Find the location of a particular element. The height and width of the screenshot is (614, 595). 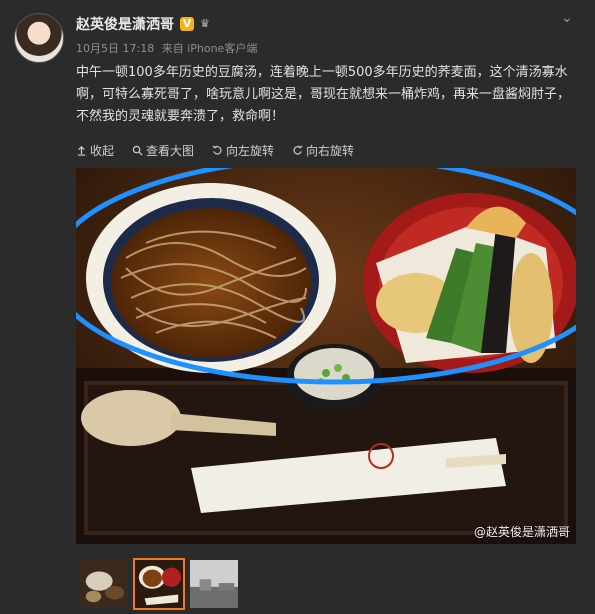

collapse-button: 收起 is located at coordinates (95, 150).